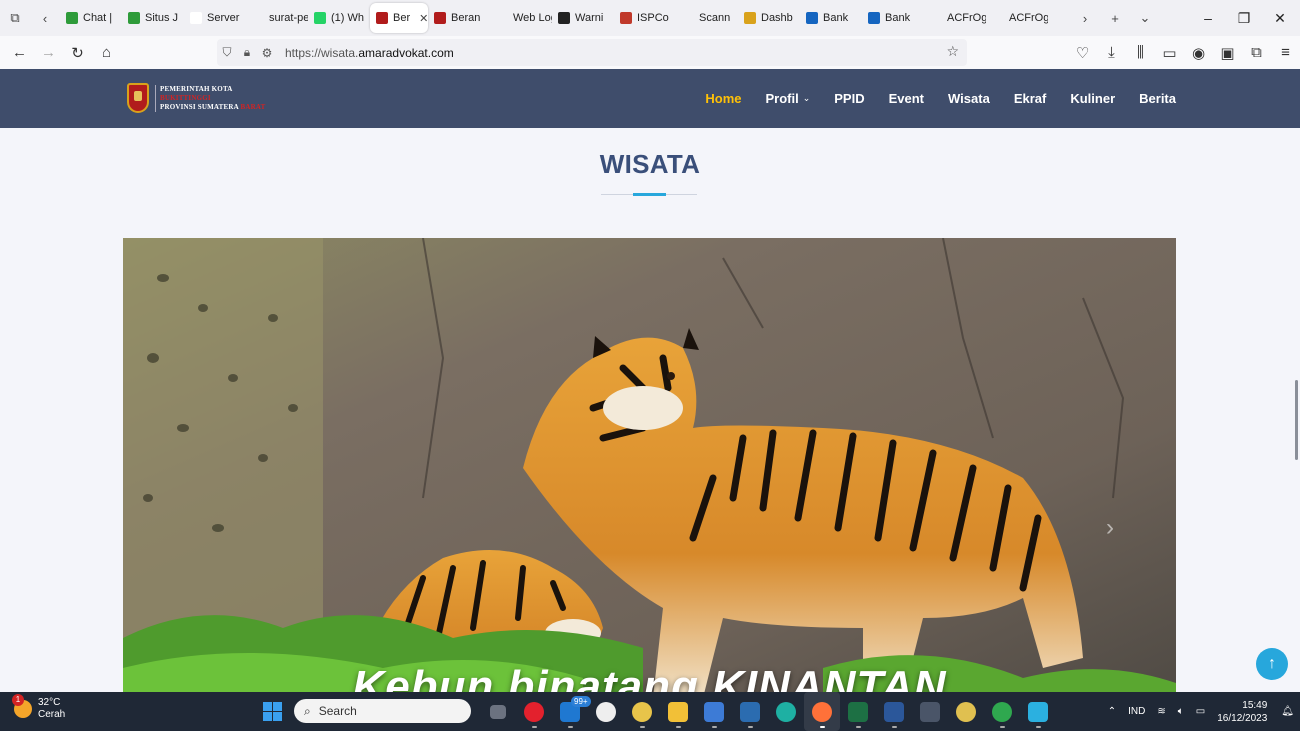 The height and width of the screenshot is (731, 1300). Describe the element at coordinates (592, 52) in the screenshot. I see `url-bar: ⛉ 🔒︎ ⚙ https://wisata.amaradvokat.com ☆` at that location.